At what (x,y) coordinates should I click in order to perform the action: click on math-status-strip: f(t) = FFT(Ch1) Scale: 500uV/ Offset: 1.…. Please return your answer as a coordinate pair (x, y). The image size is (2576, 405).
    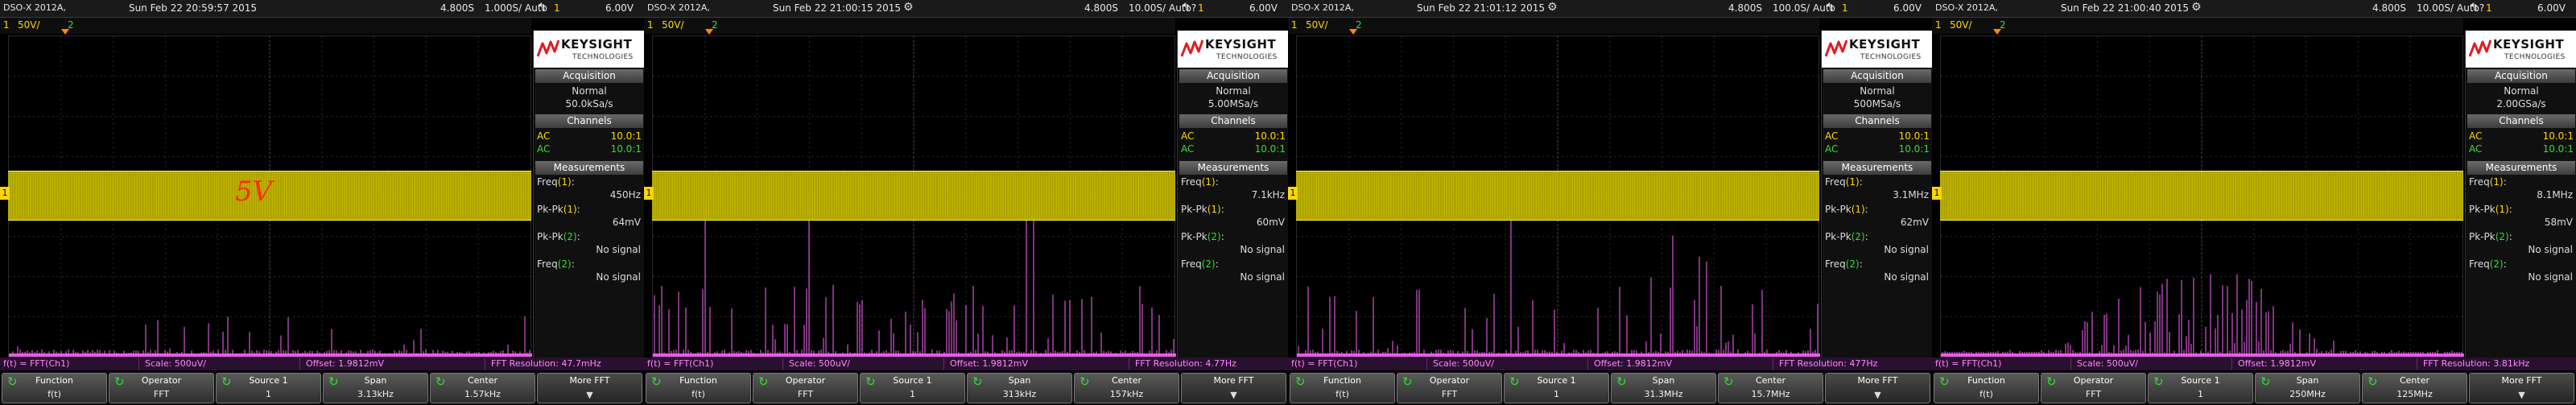
    Looking at the image, I should click on (322, 363).